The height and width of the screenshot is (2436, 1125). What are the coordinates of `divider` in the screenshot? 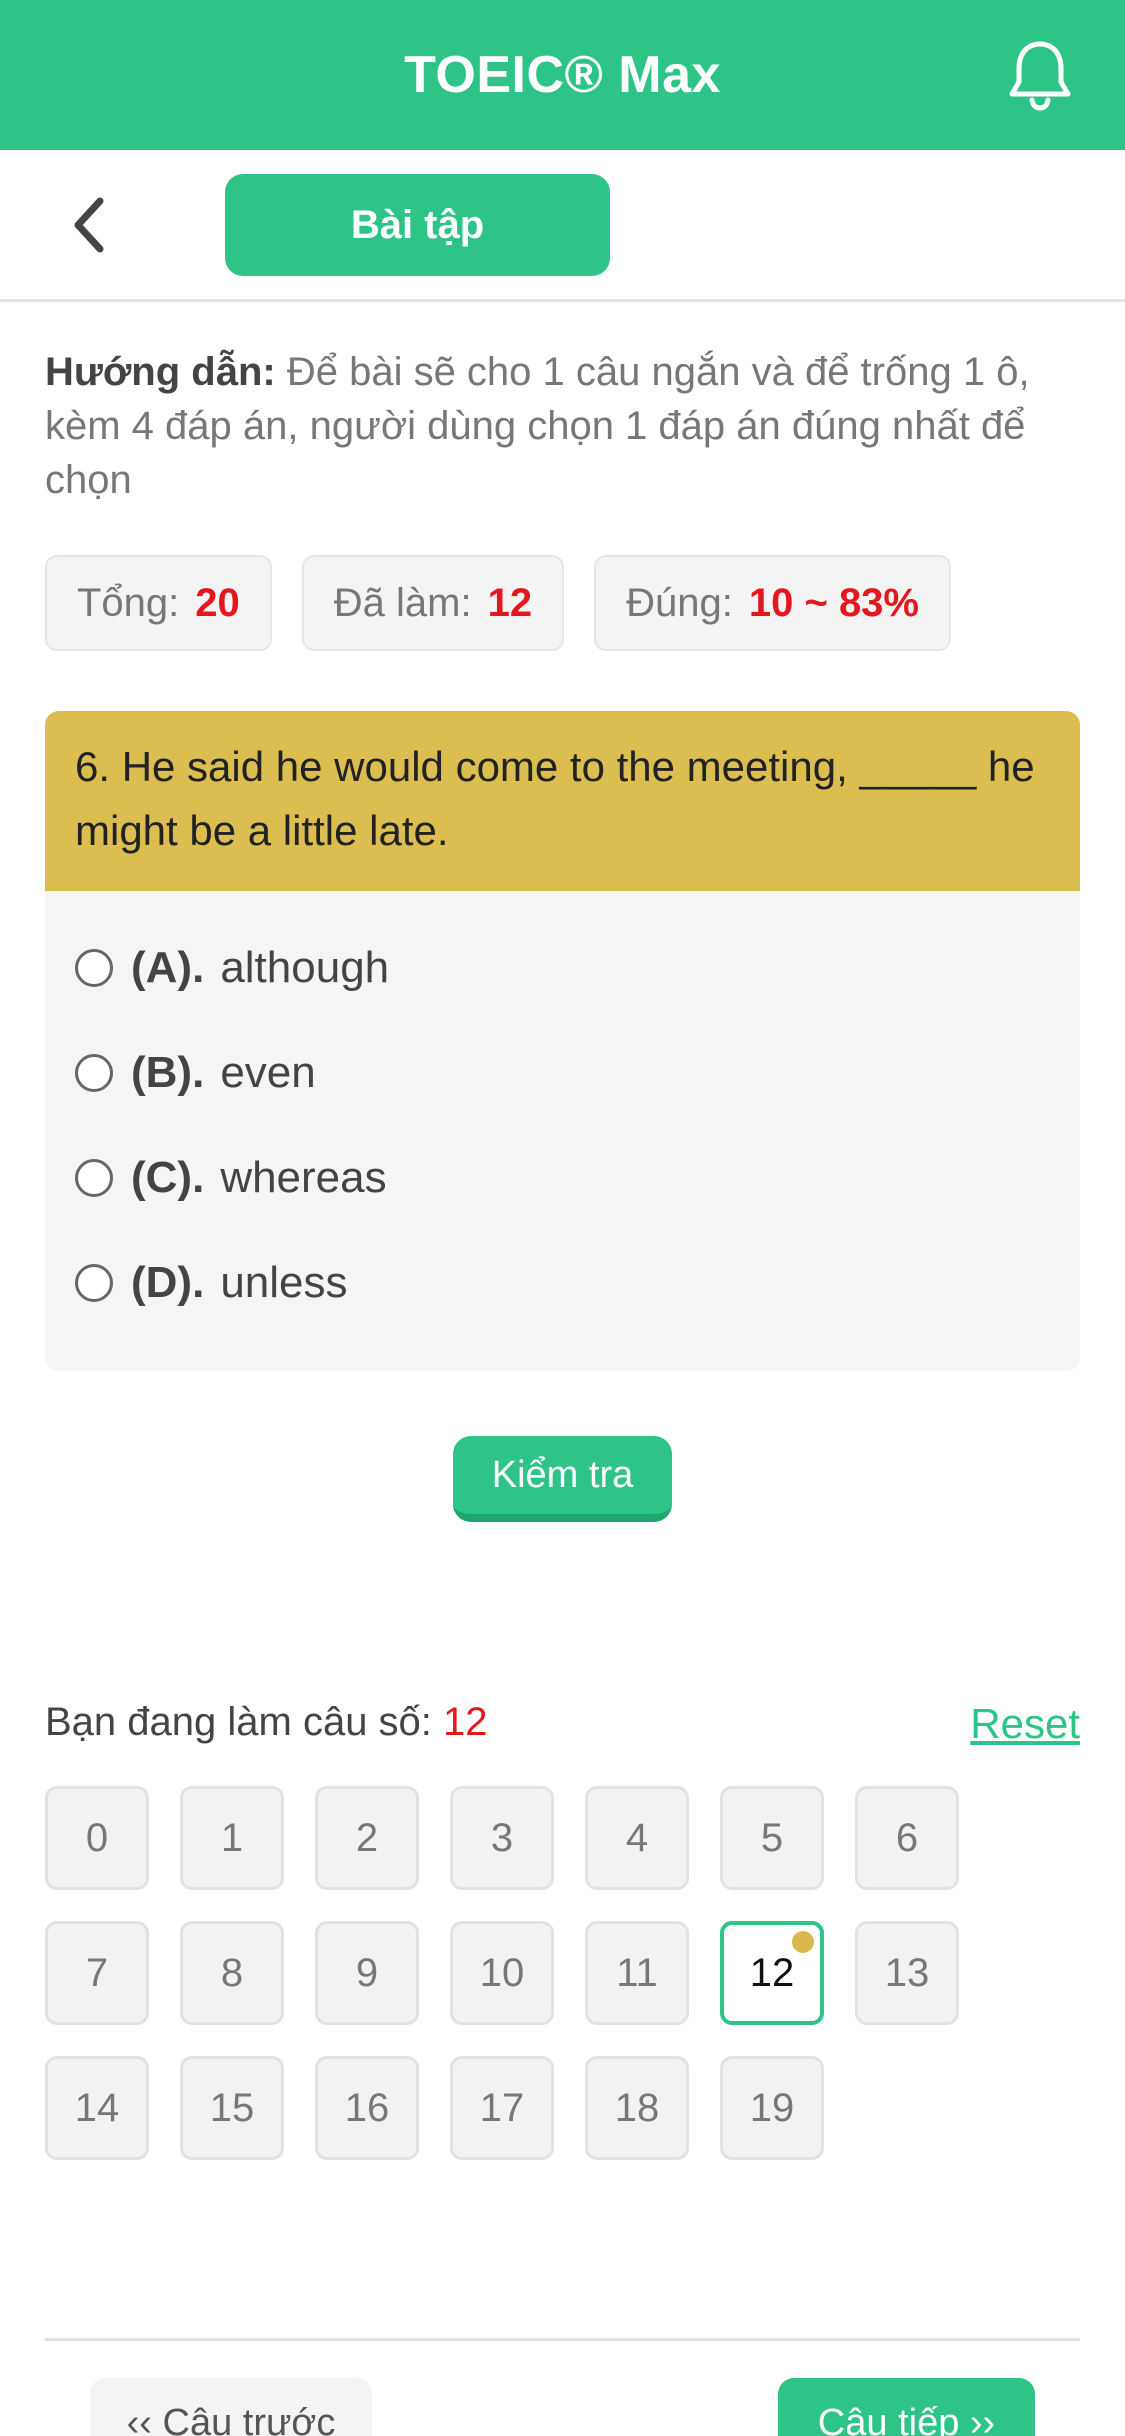 It's located at (562, 2339).